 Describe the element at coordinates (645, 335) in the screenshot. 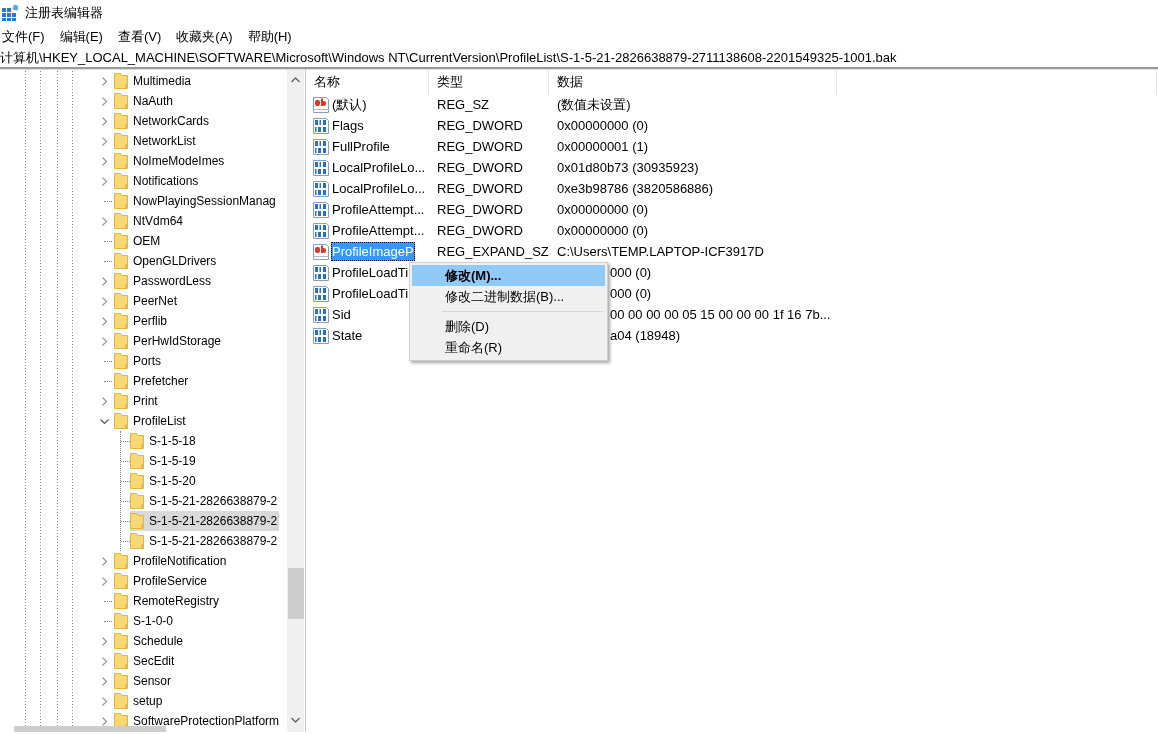

I see `value-data: a04 (18948)` at that location.